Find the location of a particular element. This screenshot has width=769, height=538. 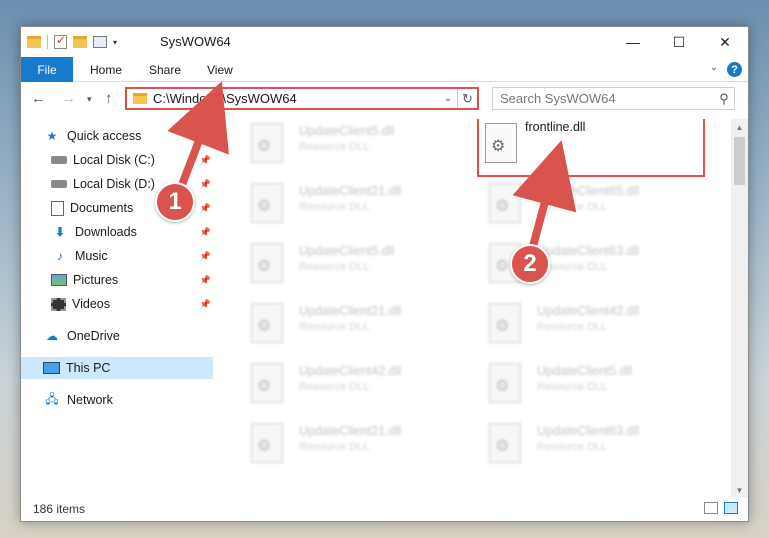

sidebar-item-pictures: Pictures 📌 is located at coordinates (132, 280).